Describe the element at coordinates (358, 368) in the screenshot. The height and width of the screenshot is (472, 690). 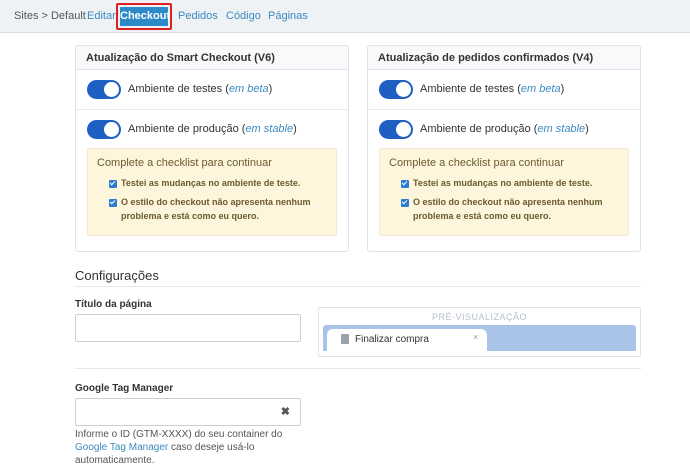
I see `field-divider` at that location.